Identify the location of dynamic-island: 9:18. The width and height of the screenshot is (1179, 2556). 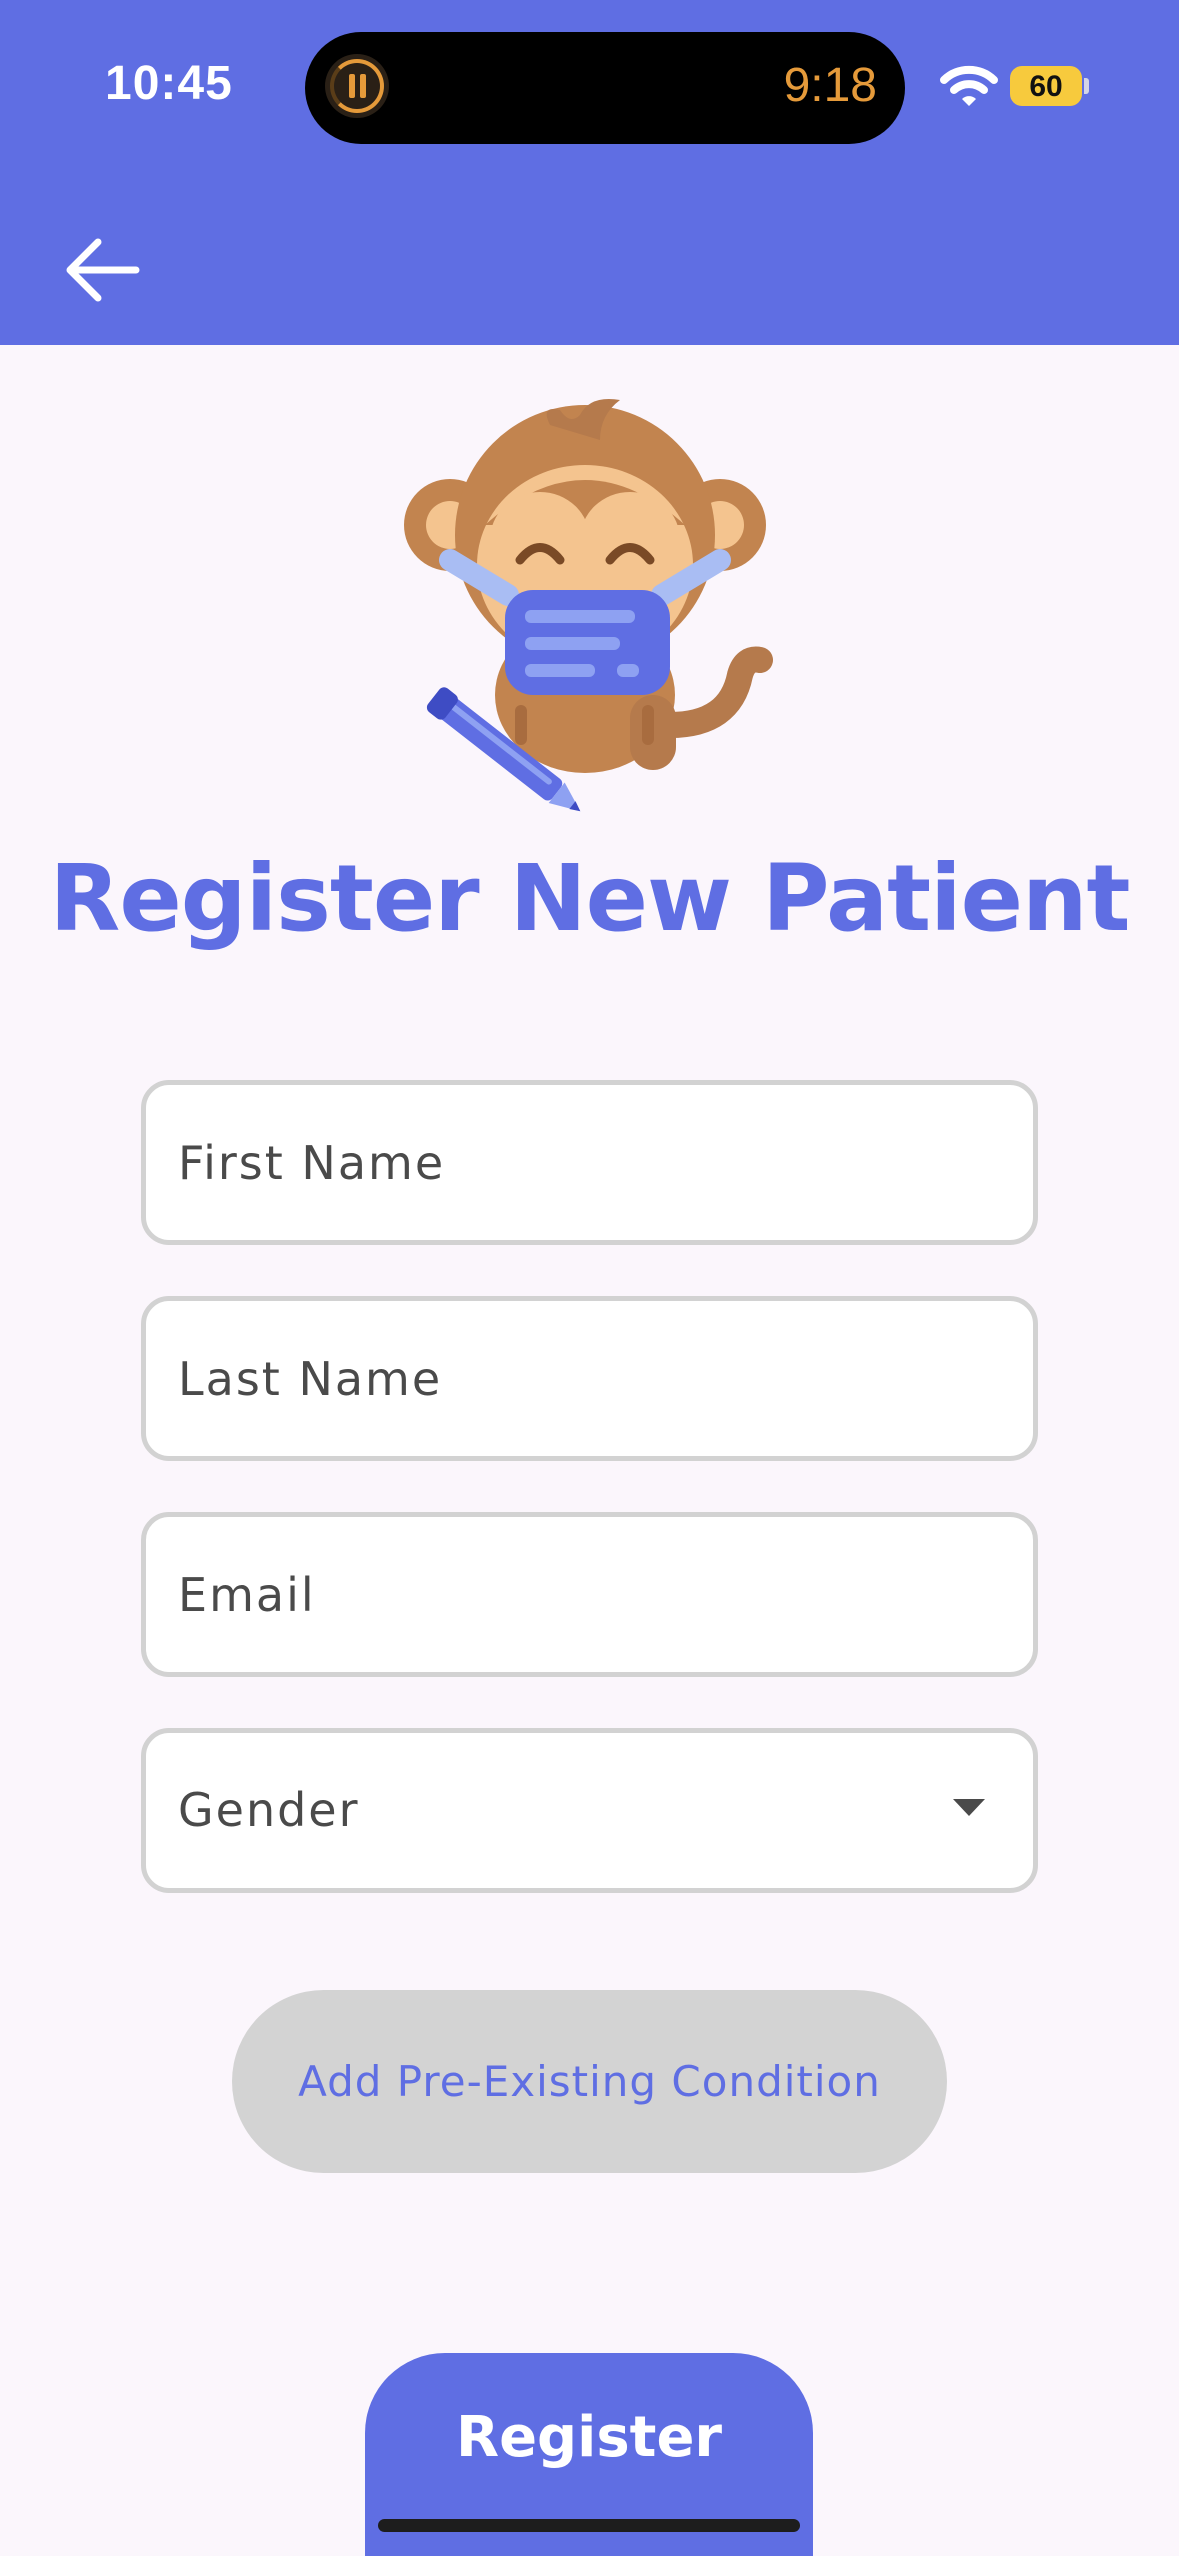
(605, 88).